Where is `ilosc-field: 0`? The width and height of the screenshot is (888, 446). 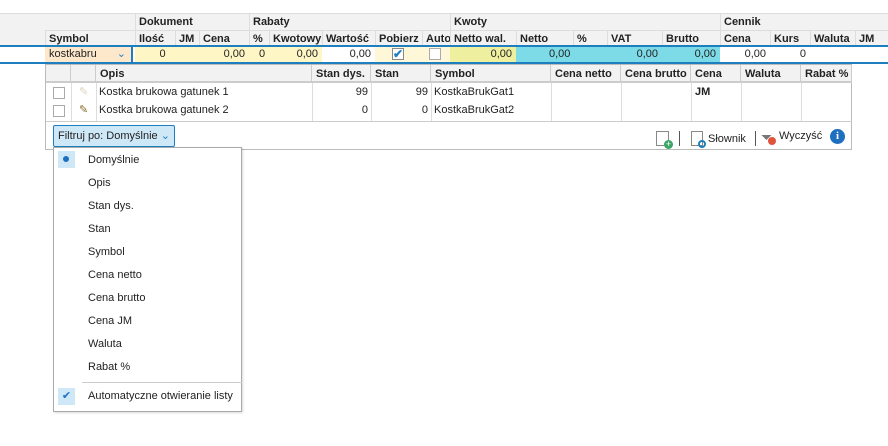
ilosc-field: 0 is located at coordinates (162, 54).